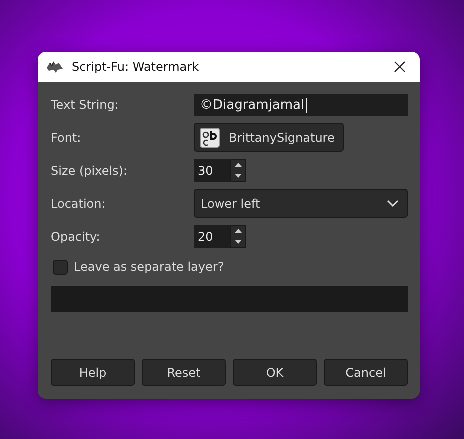 The width and height of the screenshot is (464, 439). Describe the element at coordinates (393, 203) in the screenshot. I see `chevron-down-icon` at that location.